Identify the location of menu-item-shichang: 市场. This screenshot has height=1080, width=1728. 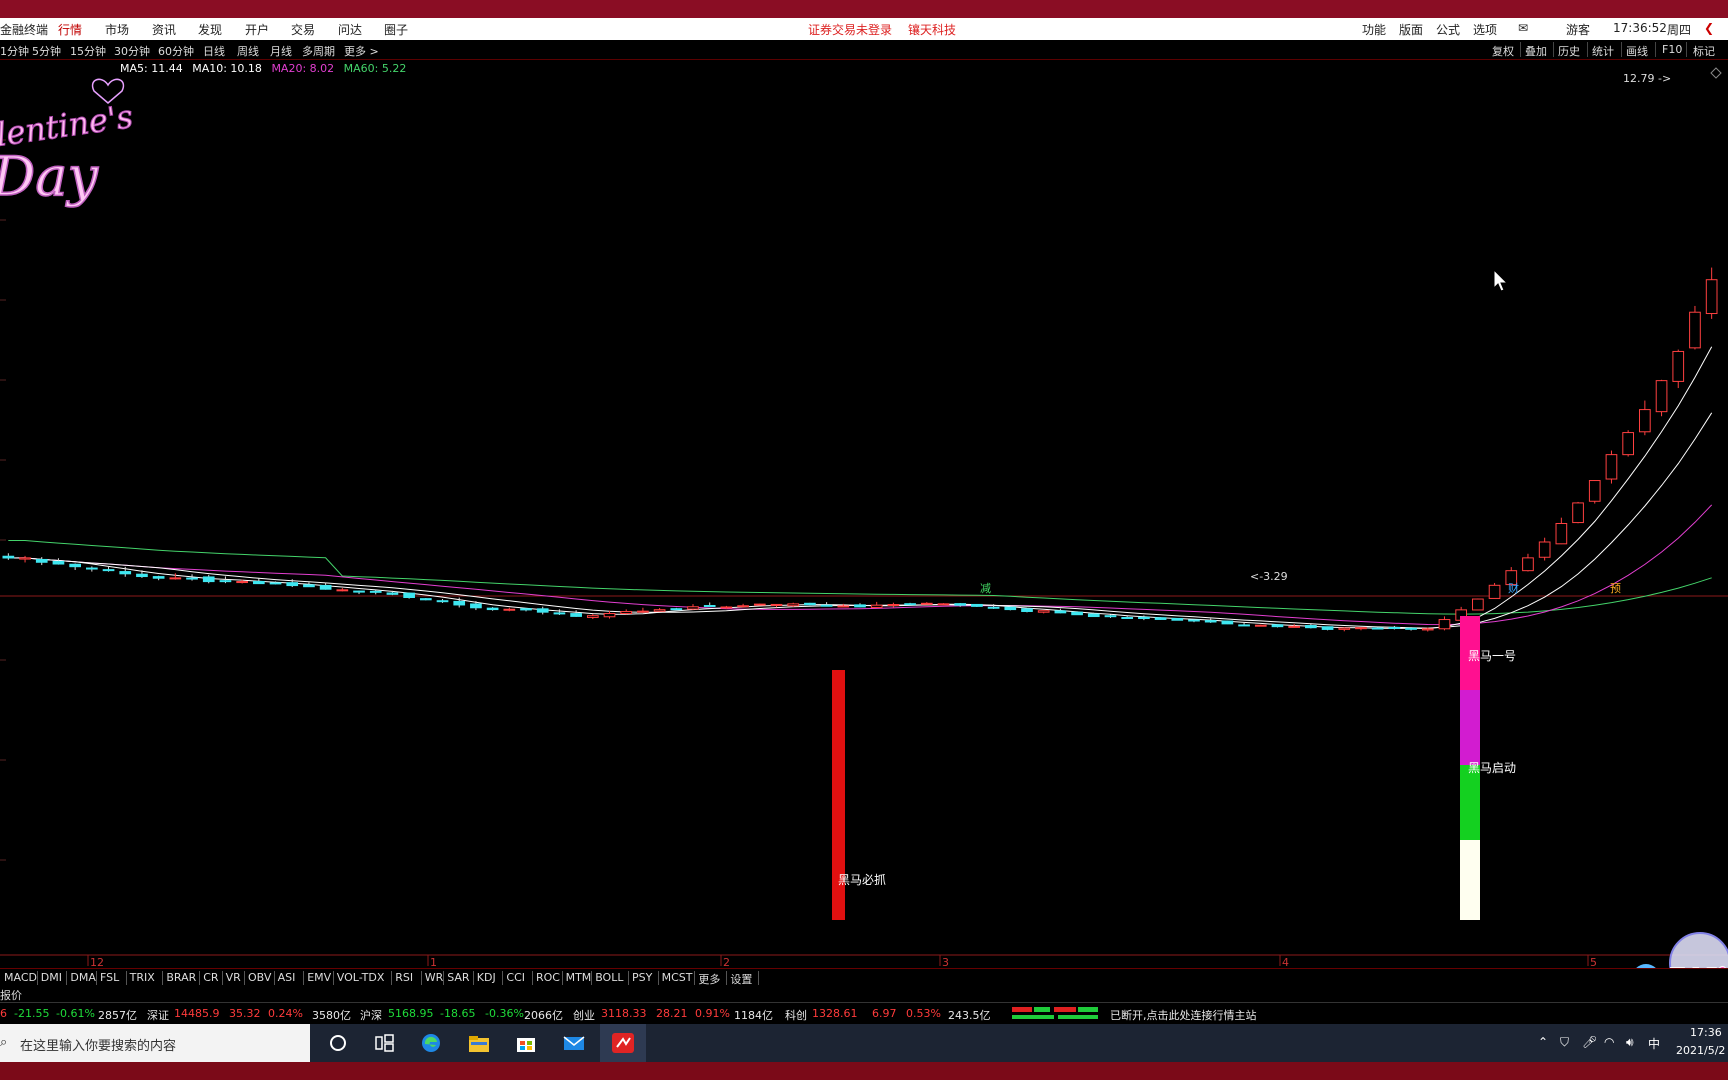
(117, 29).